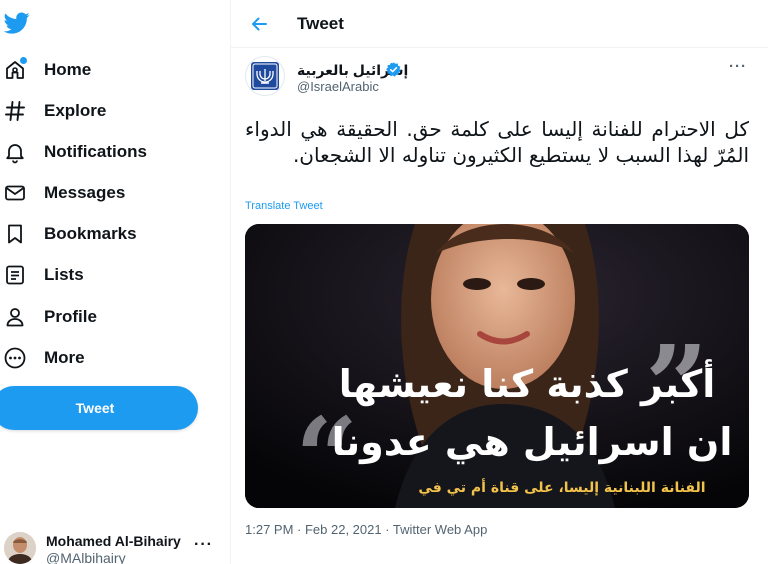 Image resolution: width=768 pixels, height=564 pixels. Describe the element at coordinates (86, 557) in the screenshot. I see `account-handle: @MAlbihairy` at that location.